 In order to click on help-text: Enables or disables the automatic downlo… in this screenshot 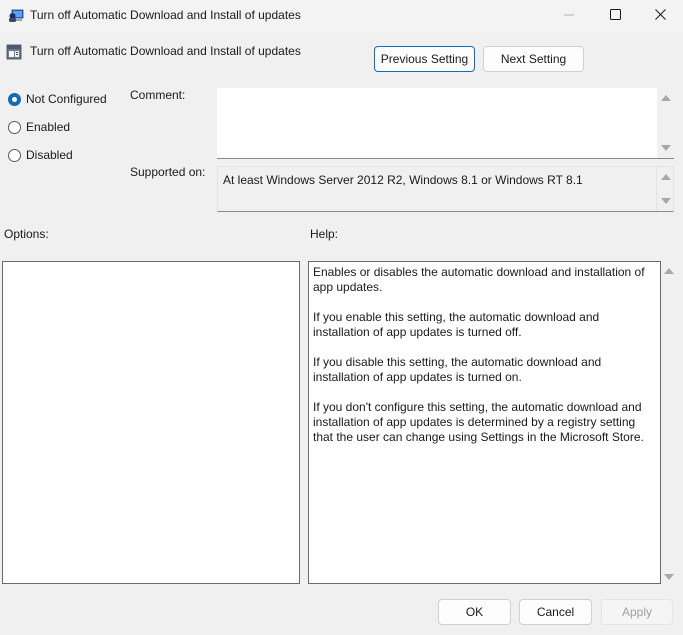, I will do `click(484, 353)`.